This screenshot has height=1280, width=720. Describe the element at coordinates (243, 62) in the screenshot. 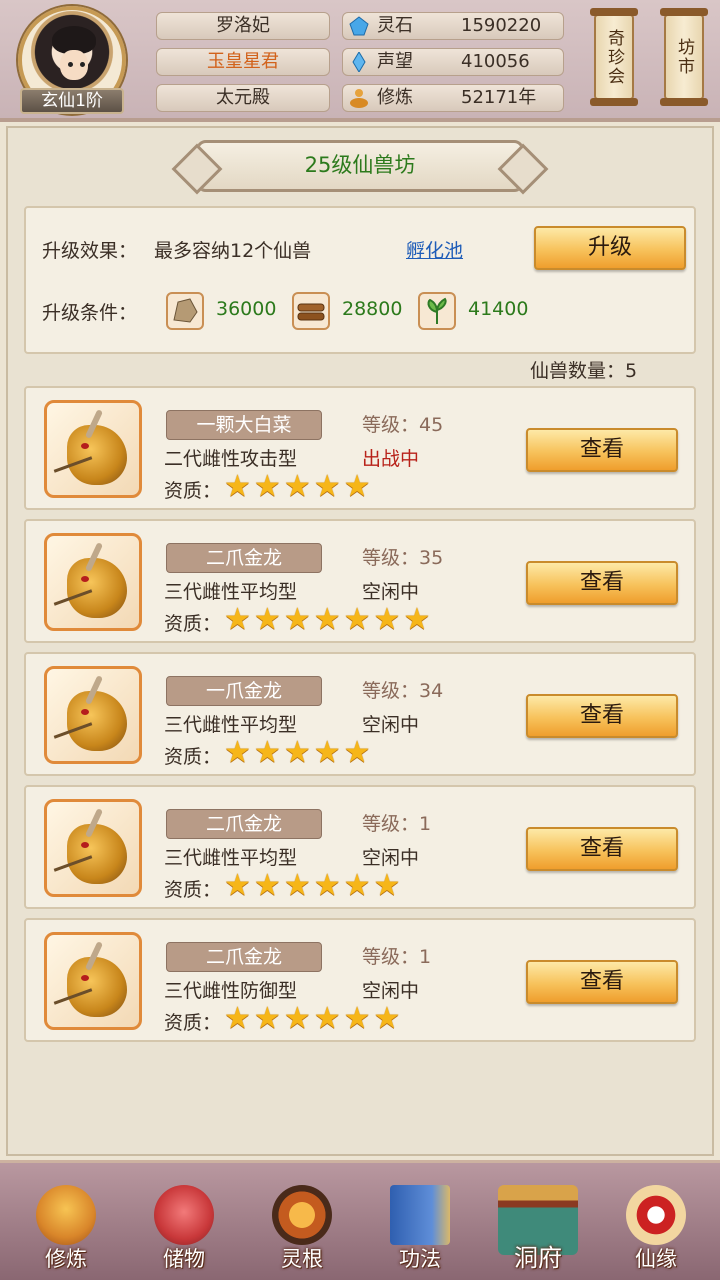

I see `player-title: 玉皇星君` at that location.